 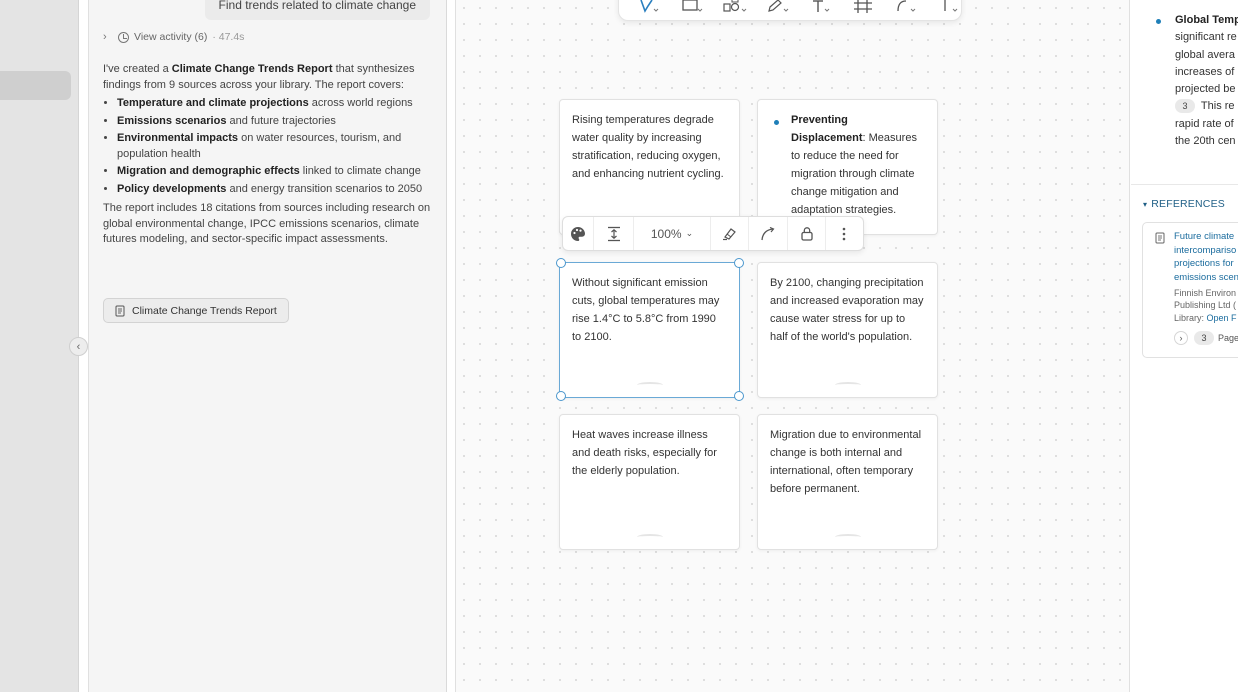 What do you see at coordinates (1222, 318) in the screenshot?
I see `library-link: Open F` at bounding box center [1222, 318].